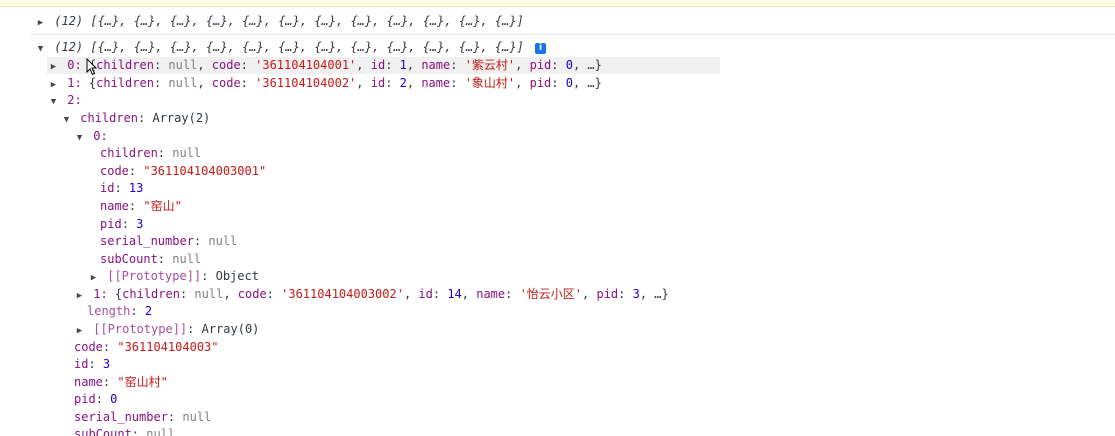 Image resolution: width=1115 pixels, height=436 pixels. I want to click on property-row: children: null, so click(150, 153).